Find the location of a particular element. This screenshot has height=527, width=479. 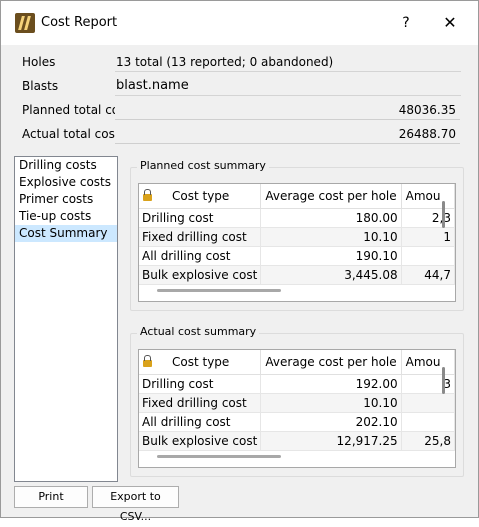

actual-total-value: 26488.70 is located at coordinates (287, 134).